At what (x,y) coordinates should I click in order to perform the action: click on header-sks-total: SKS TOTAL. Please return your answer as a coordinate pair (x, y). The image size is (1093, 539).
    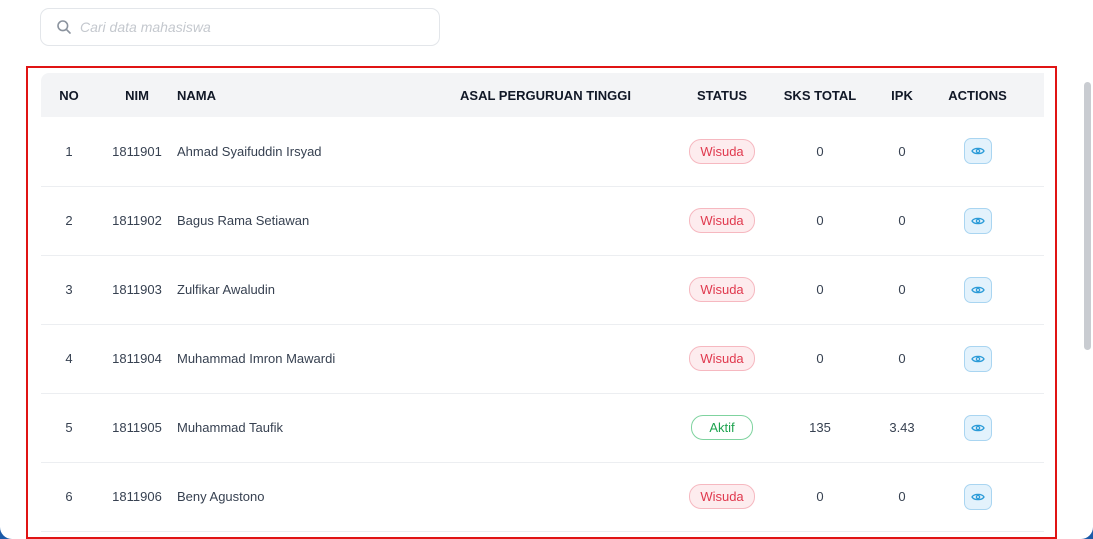
    Looking at the image, I should click on (820, 95).